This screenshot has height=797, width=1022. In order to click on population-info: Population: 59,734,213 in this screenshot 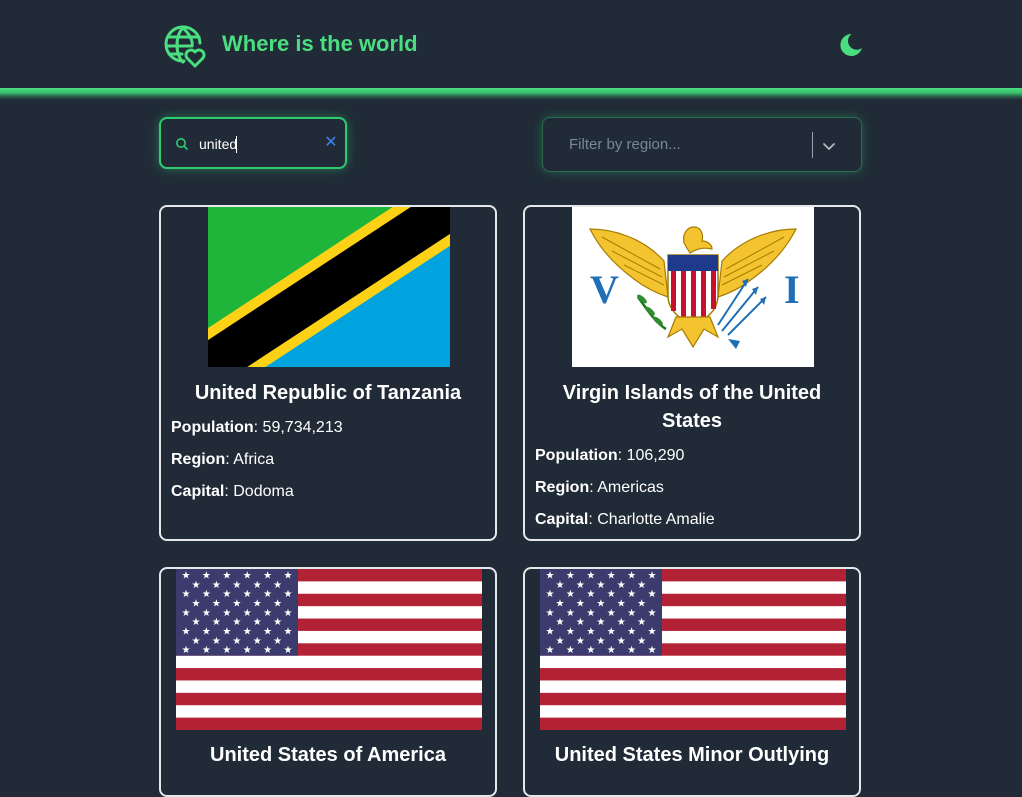, I will do `click(257, 427)`.